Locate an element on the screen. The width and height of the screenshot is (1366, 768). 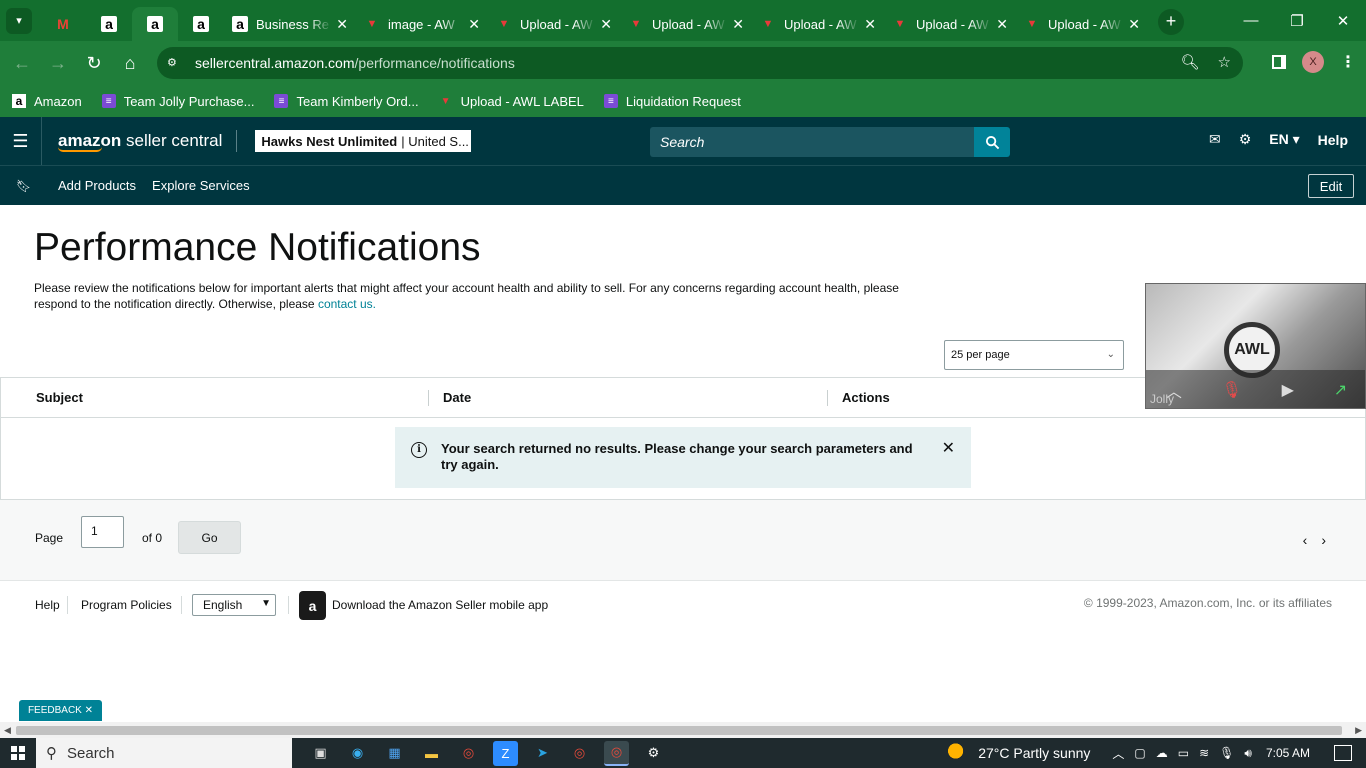
go-button: Go is located at coordinates (209, 537).